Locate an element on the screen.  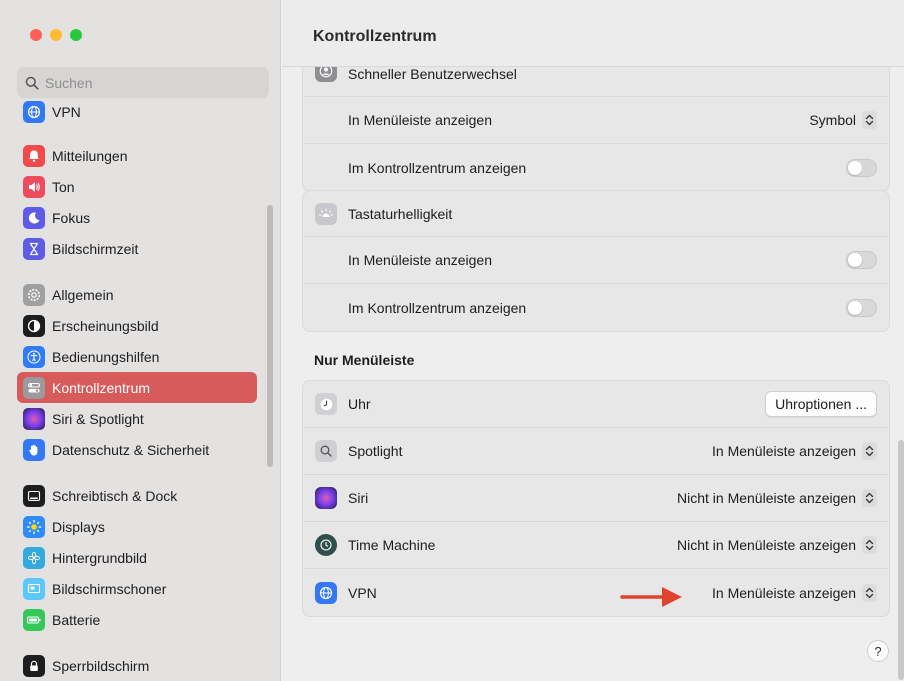
sidebar-item-label: Allgemein is located at coordinates (83, 294).